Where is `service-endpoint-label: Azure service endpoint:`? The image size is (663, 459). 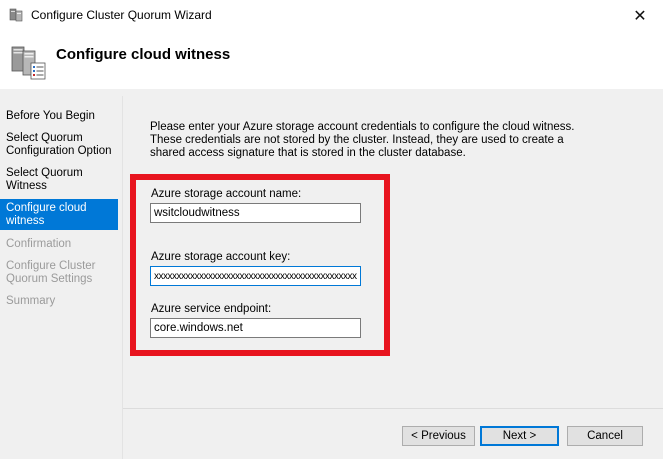 service-endpoint-label: Azure service endpoint: is located at coordinates (211, 309).